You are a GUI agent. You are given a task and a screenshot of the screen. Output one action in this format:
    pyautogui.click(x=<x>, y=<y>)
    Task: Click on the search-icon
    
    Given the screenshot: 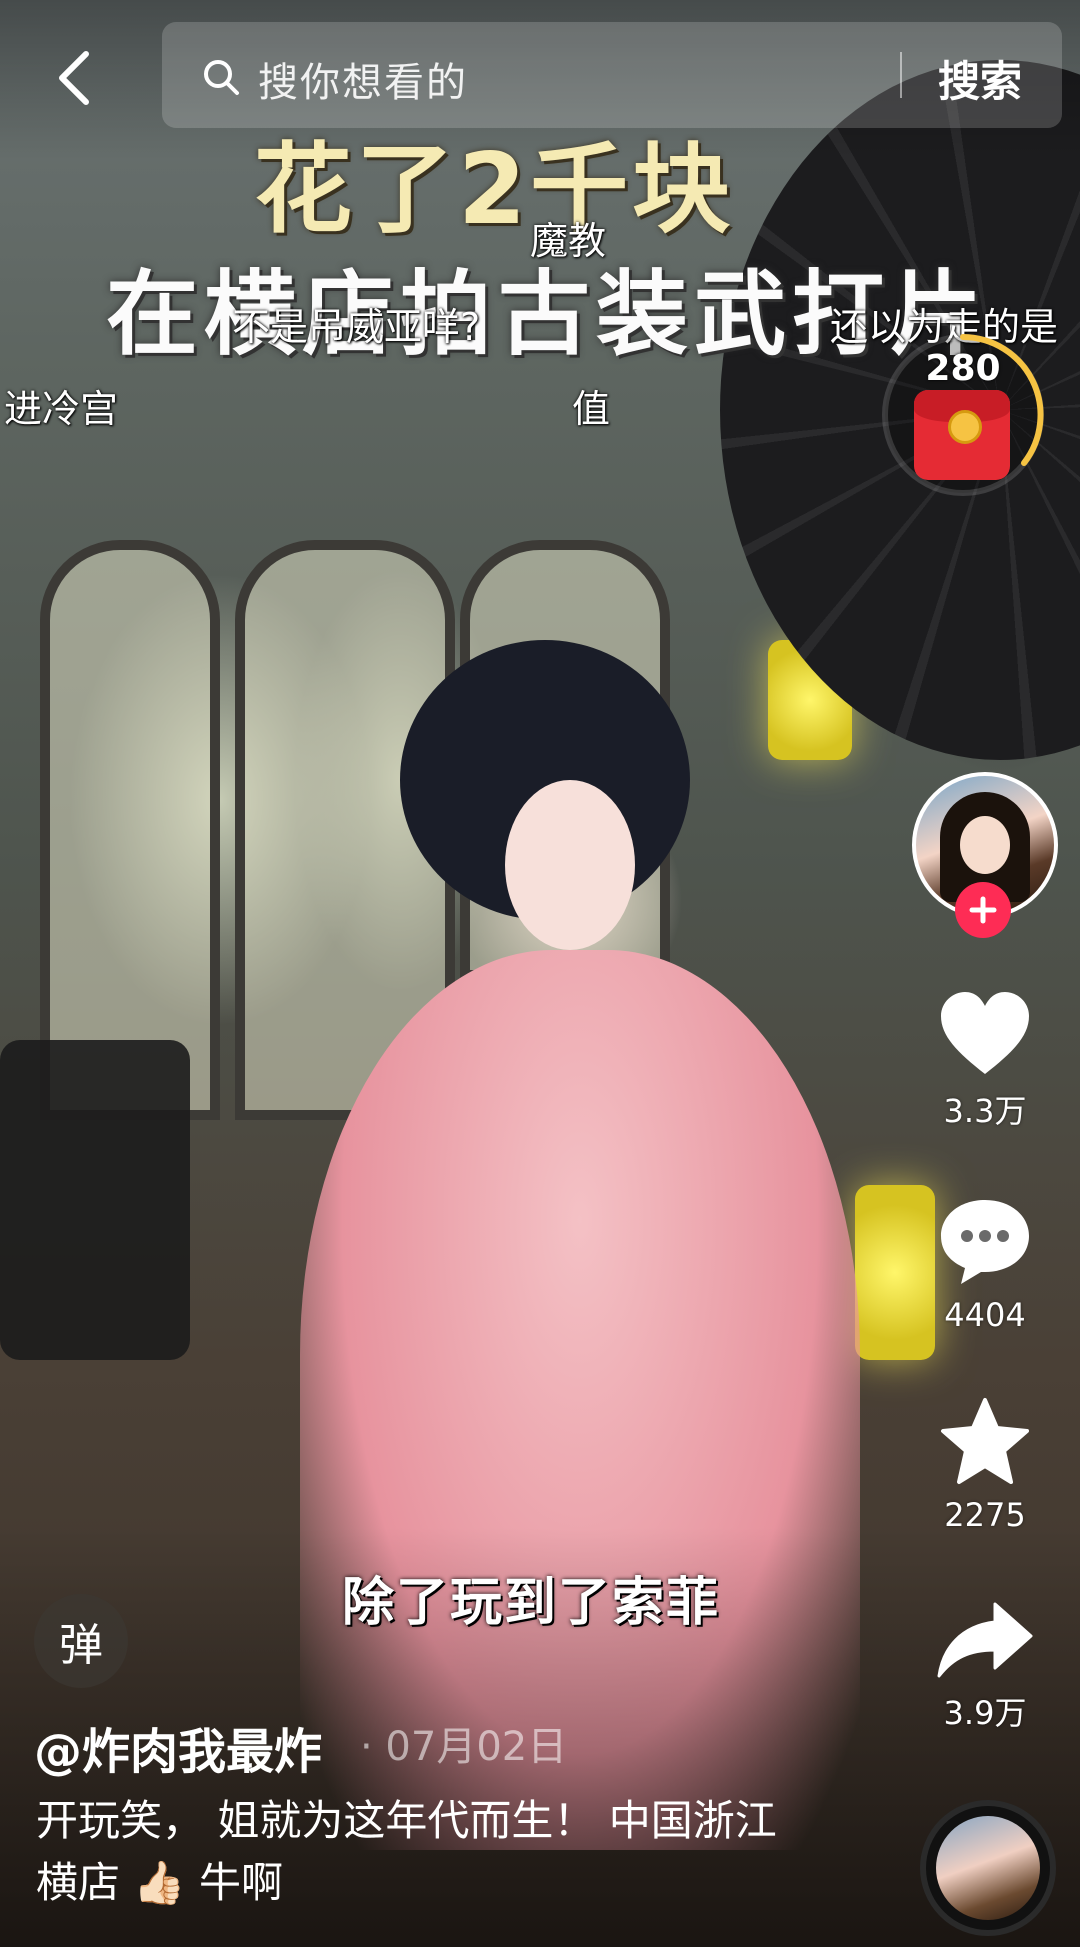 What is the action you would take?
    pyautogui.click(x=221, y=77)
    